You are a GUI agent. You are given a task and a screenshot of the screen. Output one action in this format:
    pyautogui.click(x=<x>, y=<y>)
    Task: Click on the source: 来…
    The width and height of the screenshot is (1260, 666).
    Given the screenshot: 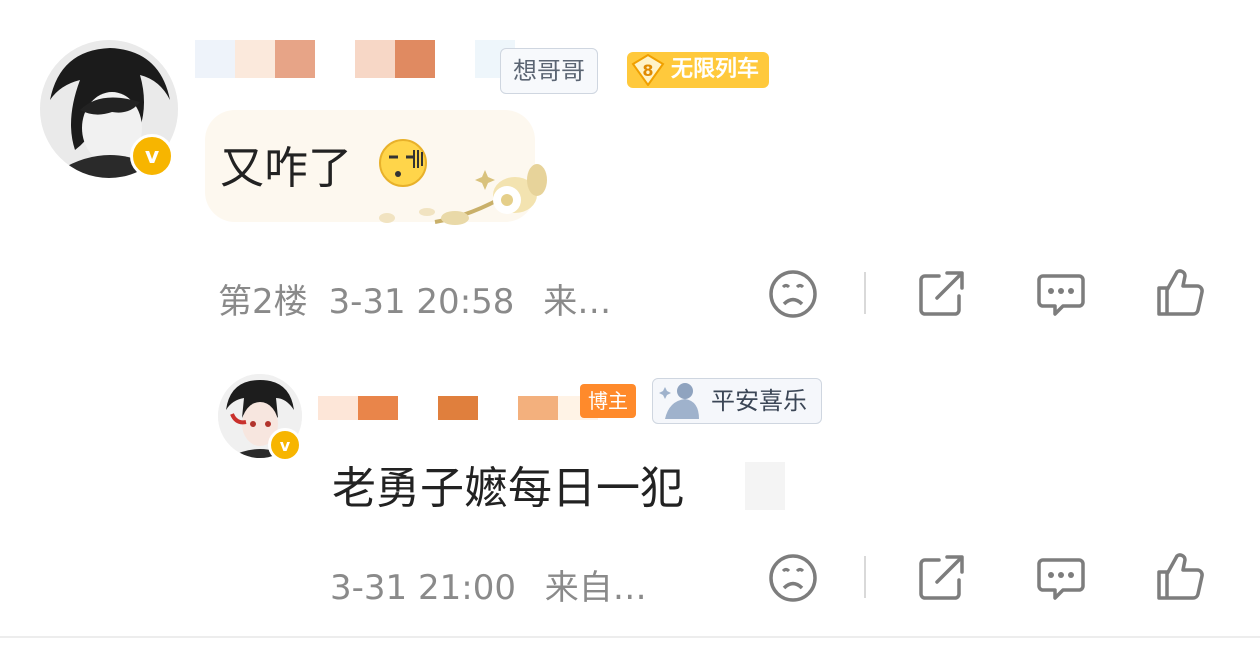 What is the action you would take?
    pyautogui.click(x=577, y=302)
    